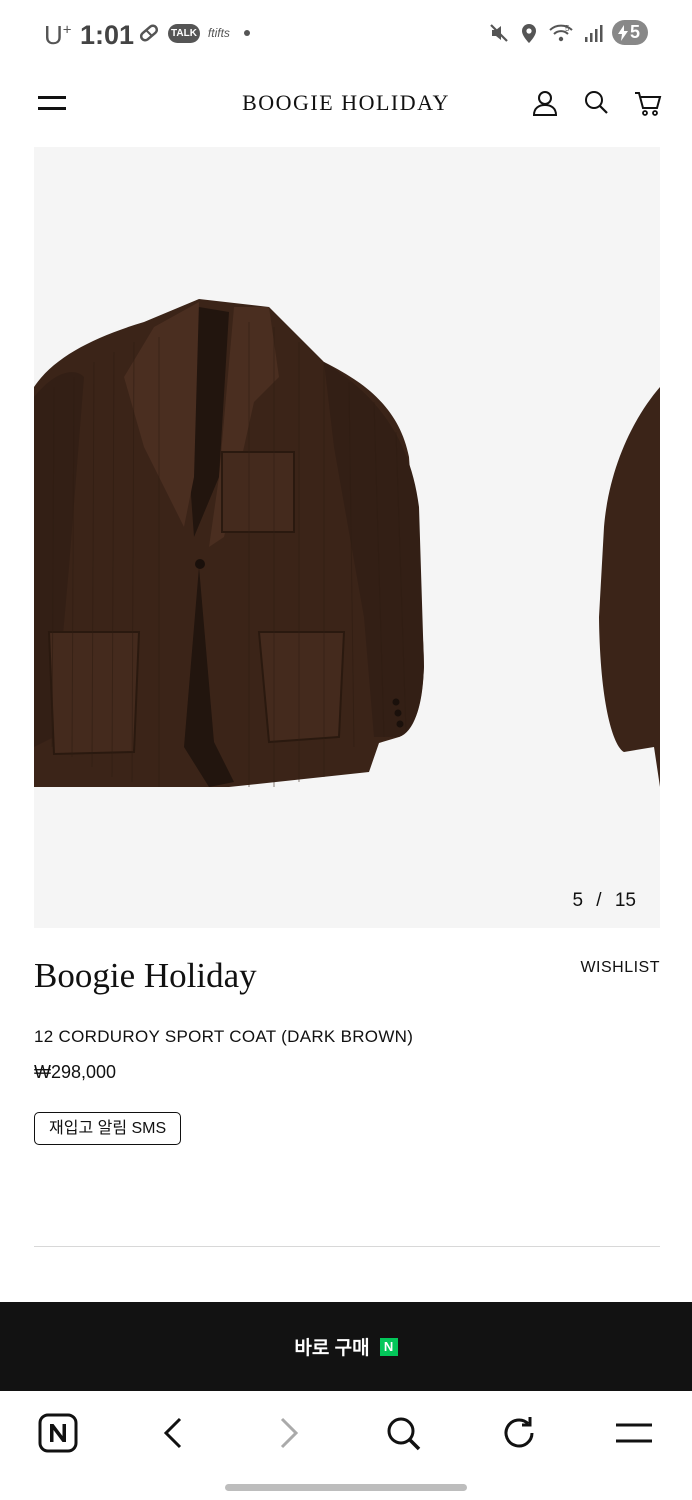  What do you see at coordinates (528, 33) in the screenshot?
I see `location-icon` at bounding box center [528, 33].